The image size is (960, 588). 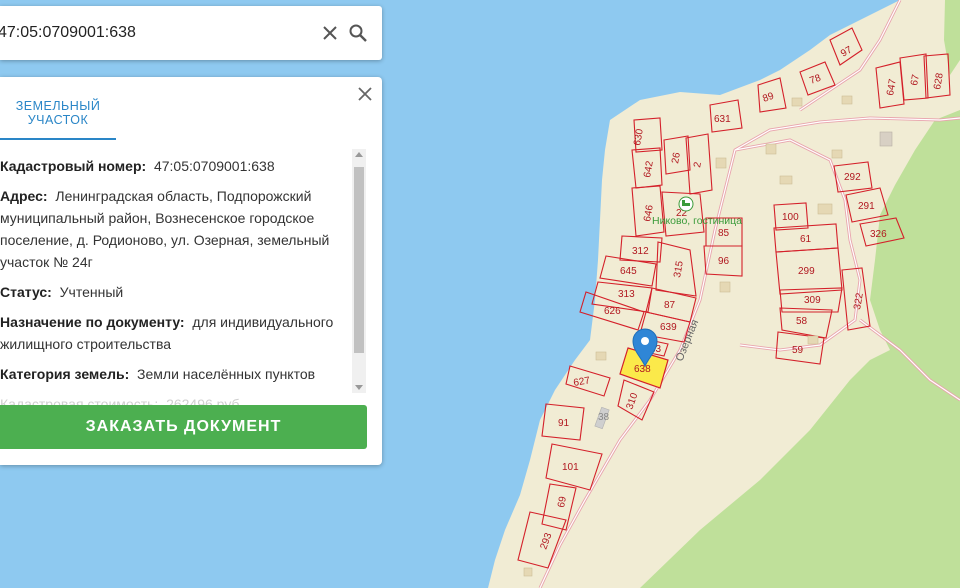 What do you see at coordinates (359, 260) in the screenshot?
I see `scroll-thumb` at bounding box center [359, 260].